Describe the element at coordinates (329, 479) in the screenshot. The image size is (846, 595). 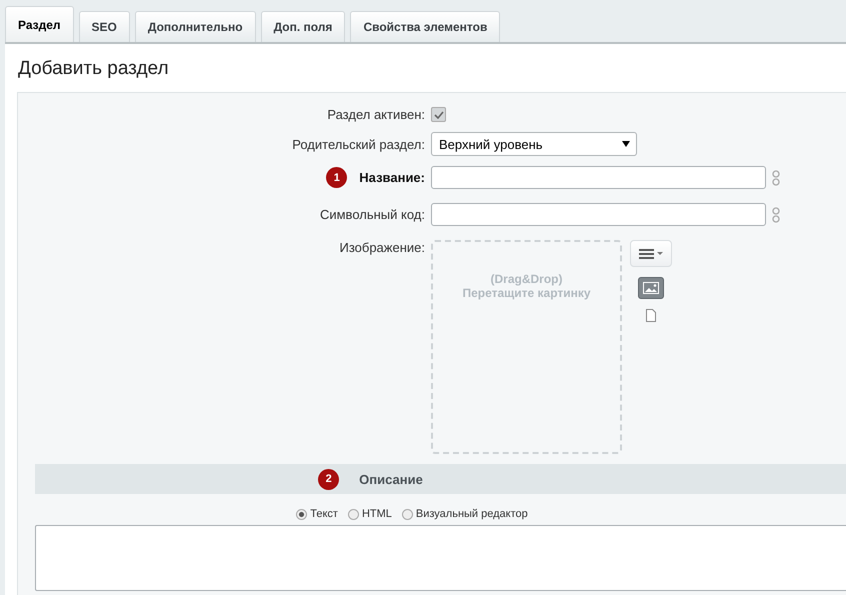
I see `step-badge: 2` at that location.